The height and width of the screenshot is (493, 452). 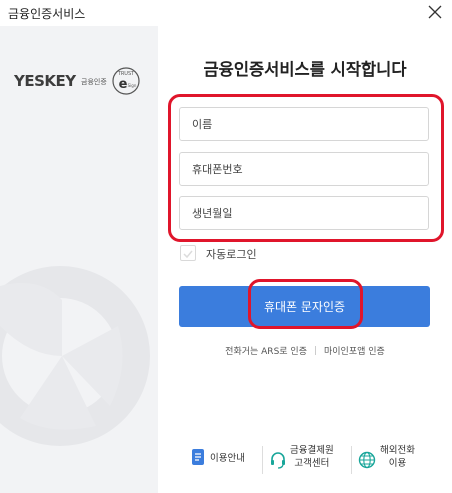 What do you see at coordinates (75, 356) in the screenshot?
I see `decorative-pattern` at bounding box center [75, 356].